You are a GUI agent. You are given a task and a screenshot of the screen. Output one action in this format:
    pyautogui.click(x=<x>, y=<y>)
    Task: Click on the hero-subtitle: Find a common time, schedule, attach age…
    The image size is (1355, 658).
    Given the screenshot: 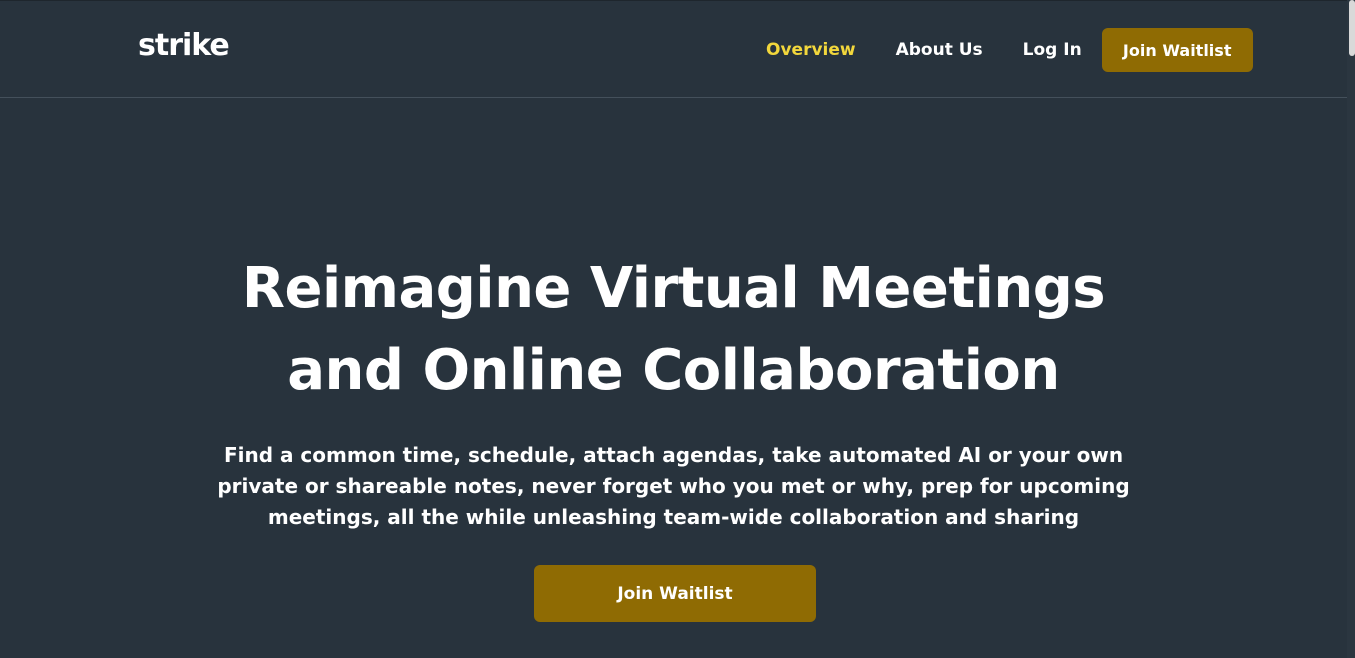 What is the action you would take?
    pyautogui.click(x=673, y=486)
    